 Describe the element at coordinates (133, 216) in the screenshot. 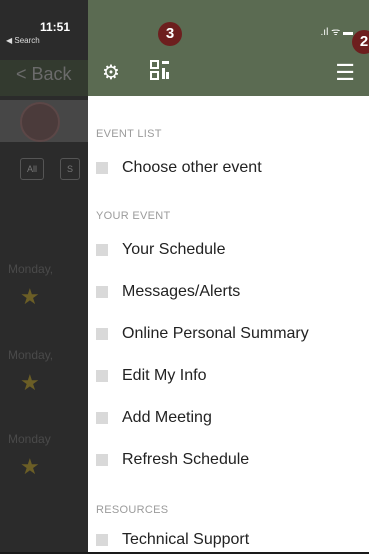

I see `section-your-event: YOUR EVENT` at that location.